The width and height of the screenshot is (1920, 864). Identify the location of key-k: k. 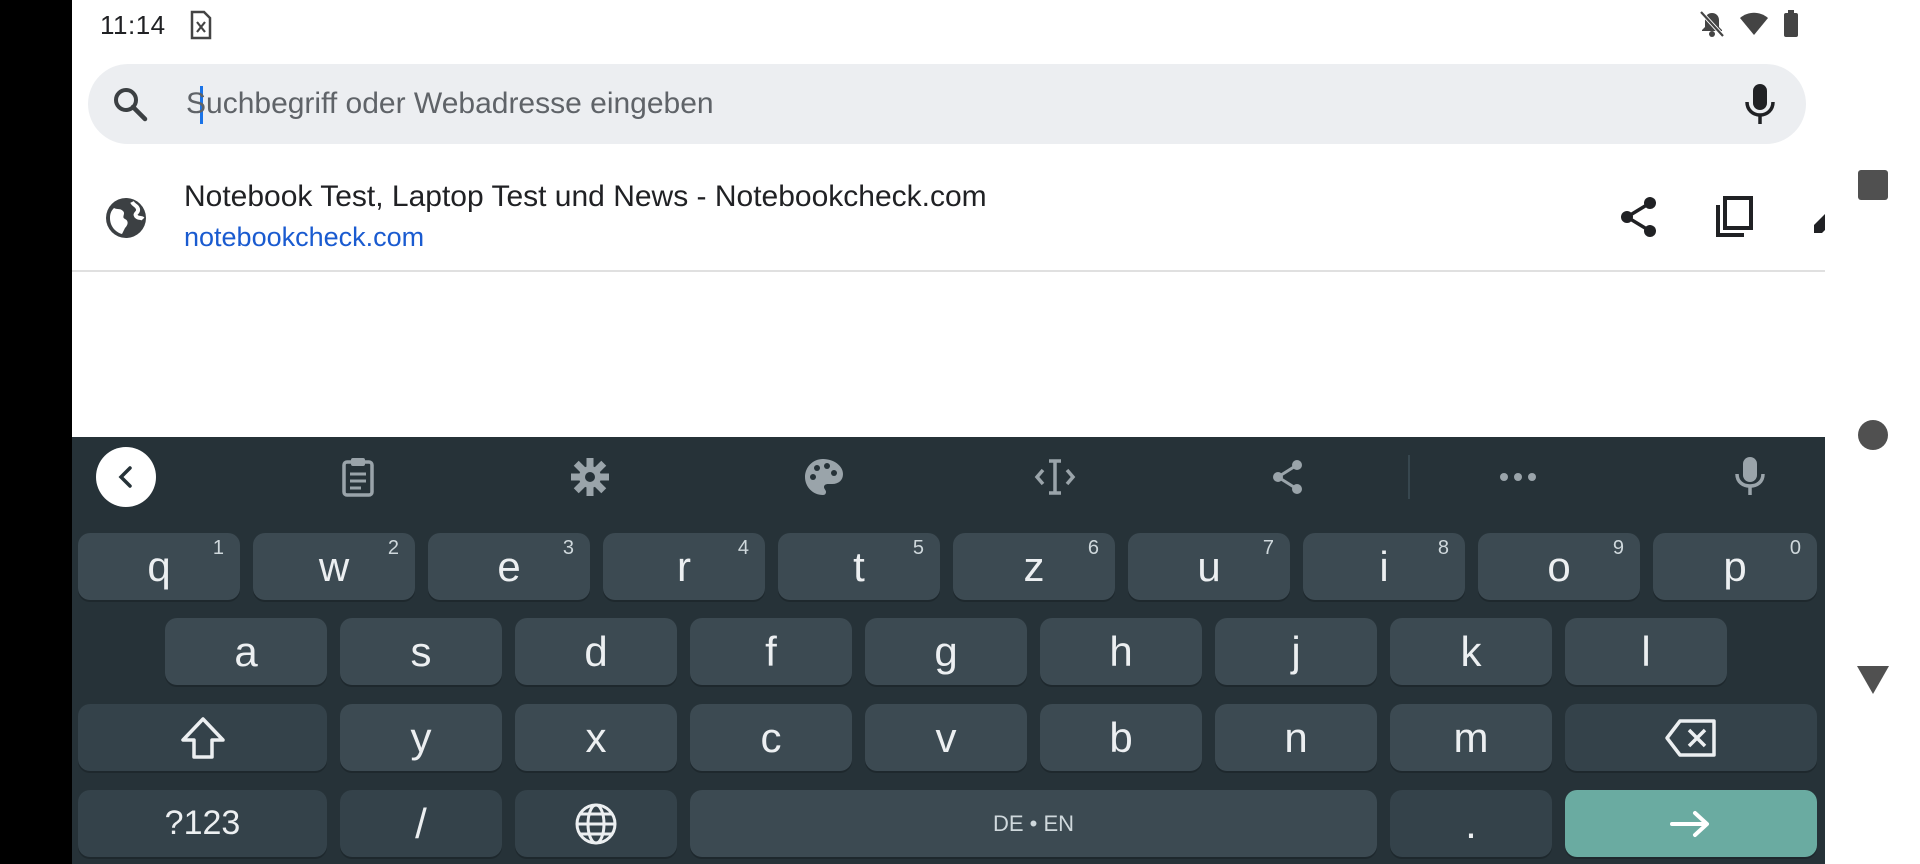
(1471, 651).